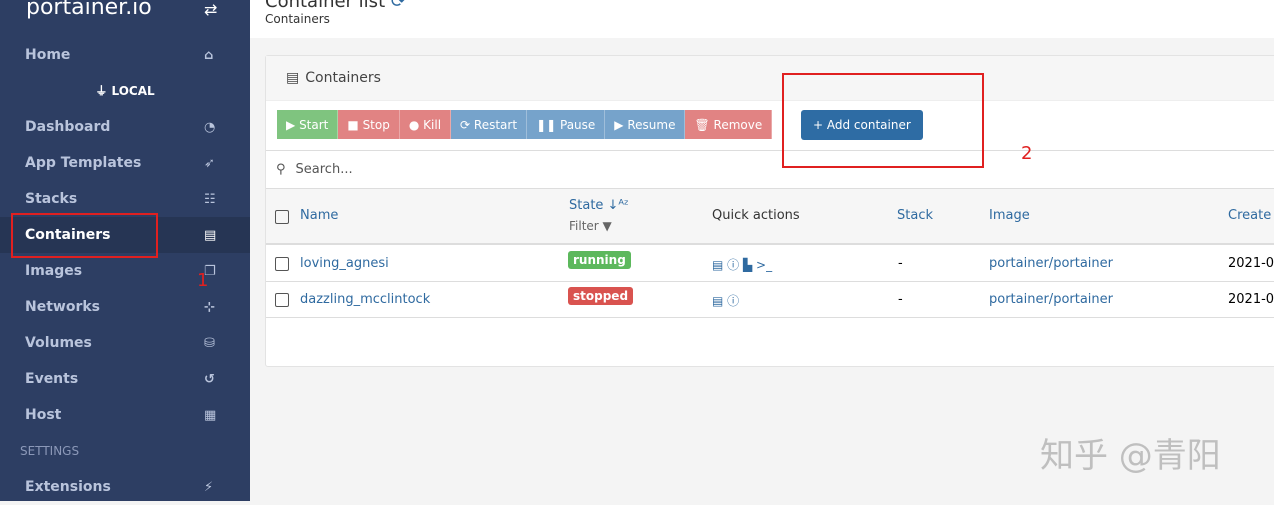  Describe the element at coordinates (125, 127) in the screenshot. I see `sidebar-item-dashboard: Dashboard ◔` at that location.